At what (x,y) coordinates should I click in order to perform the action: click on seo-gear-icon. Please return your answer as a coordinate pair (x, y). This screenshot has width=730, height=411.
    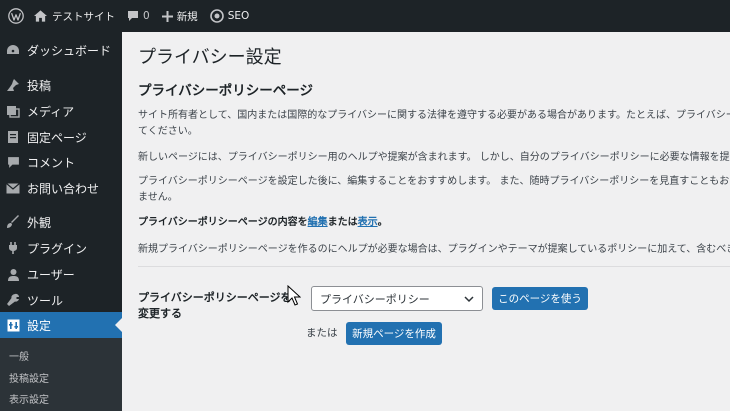
    Looking at the image, I should click on (216, 16).